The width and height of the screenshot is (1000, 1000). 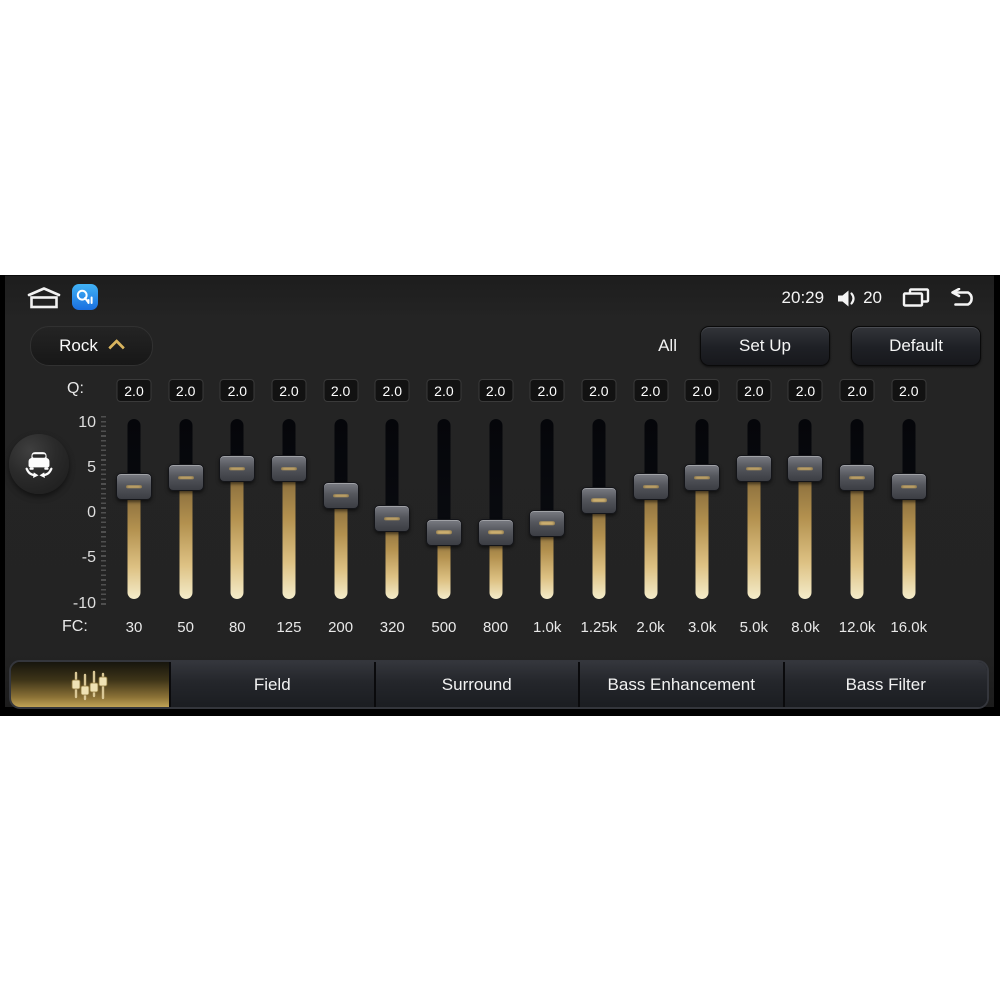 I want to click on tab-equalizer, so click(x=90, y=684).